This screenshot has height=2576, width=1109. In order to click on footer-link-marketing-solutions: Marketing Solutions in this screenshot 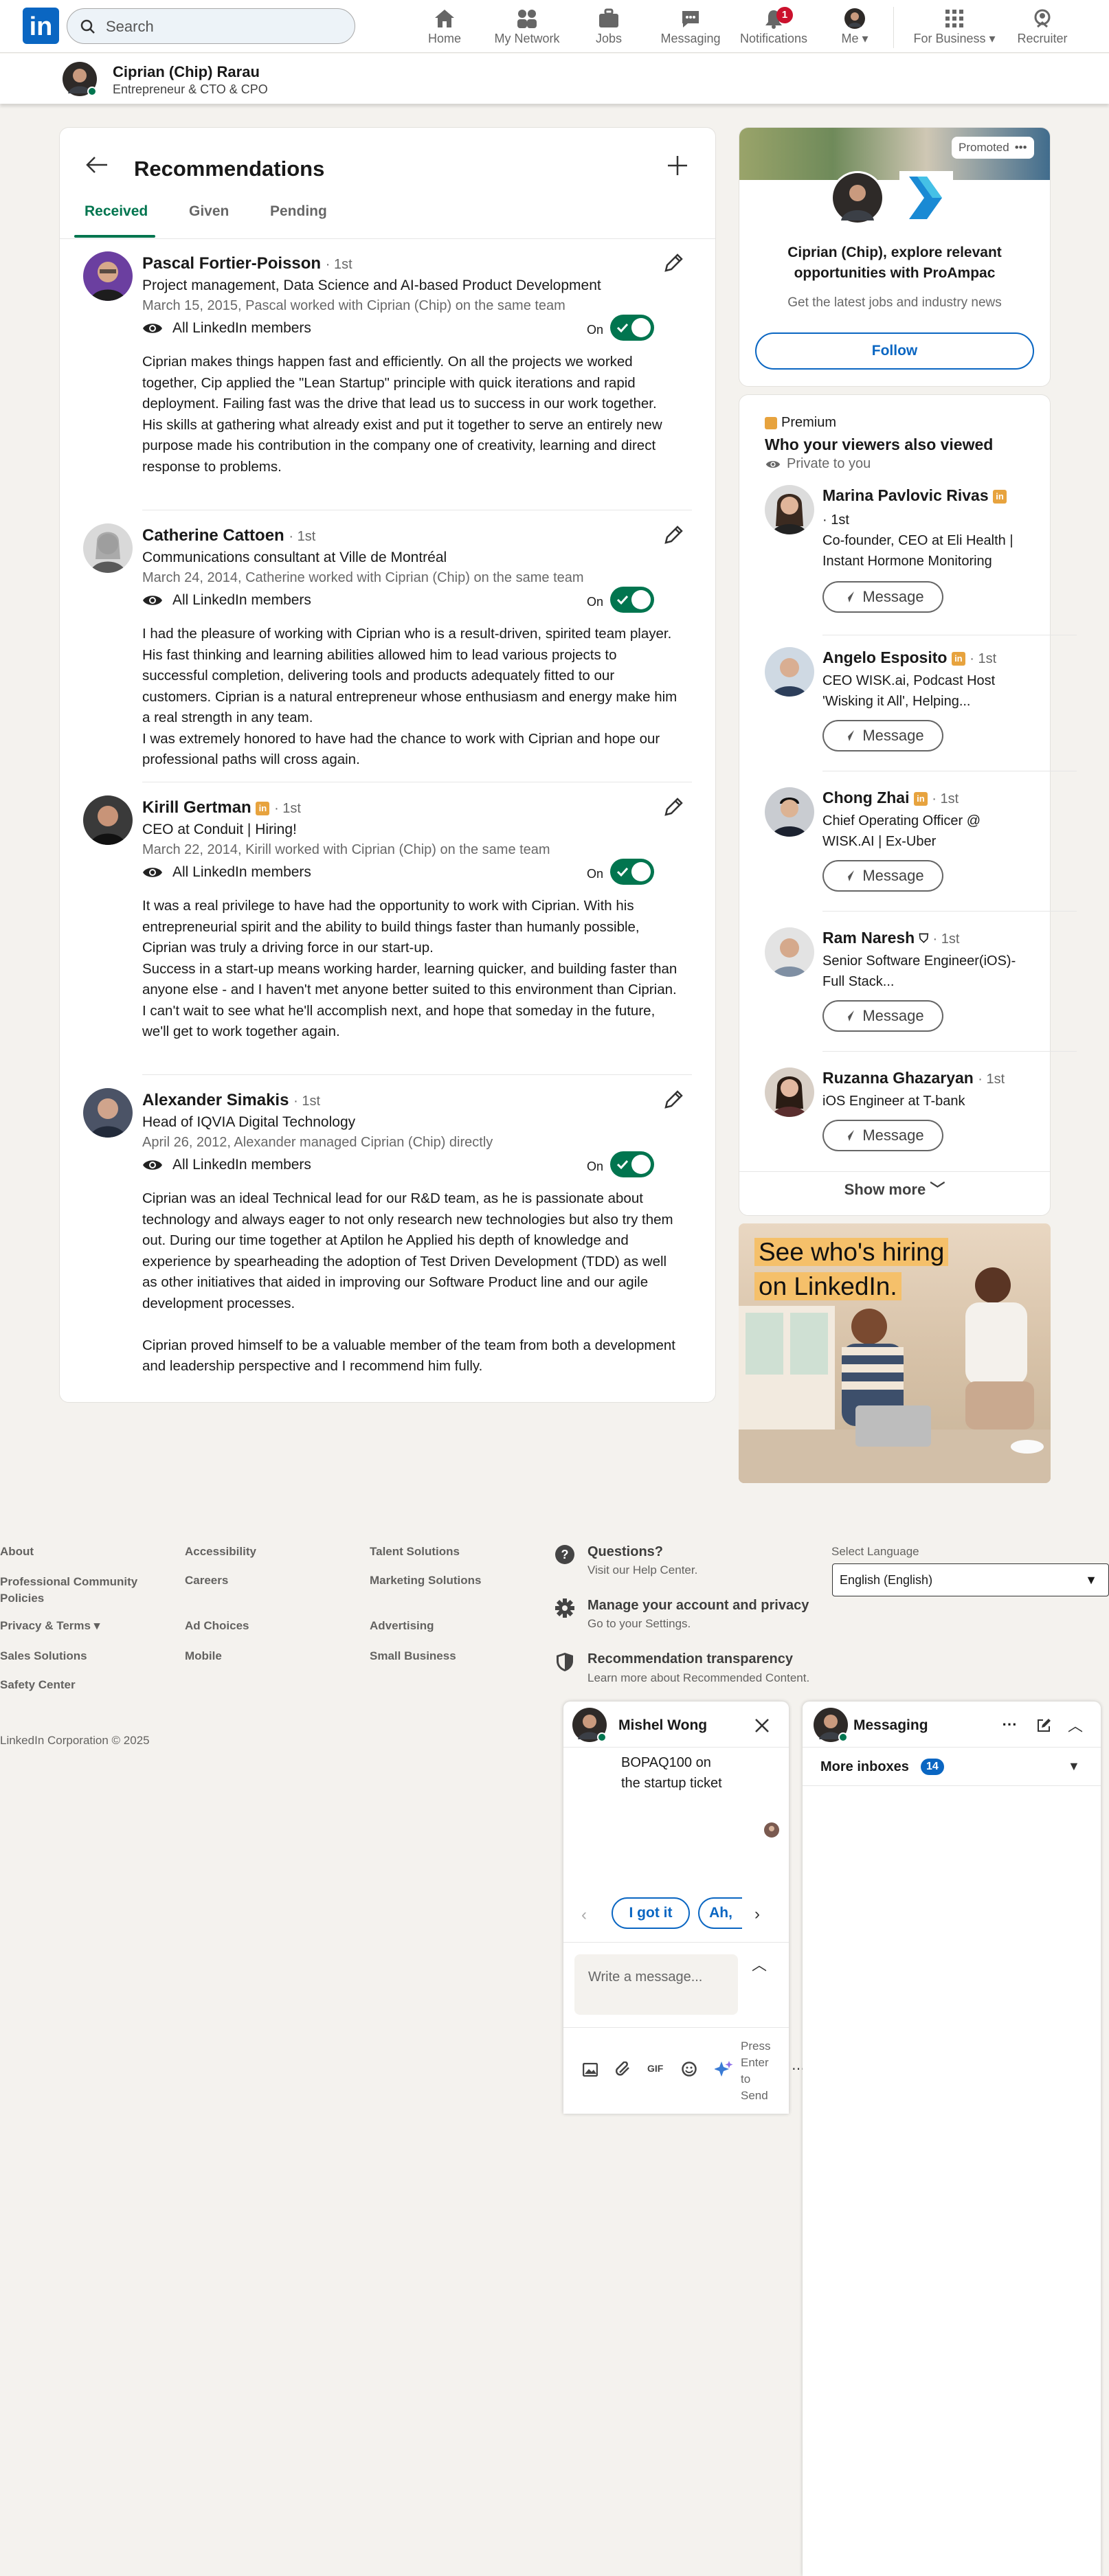, I will do `click(425, 1581)`.